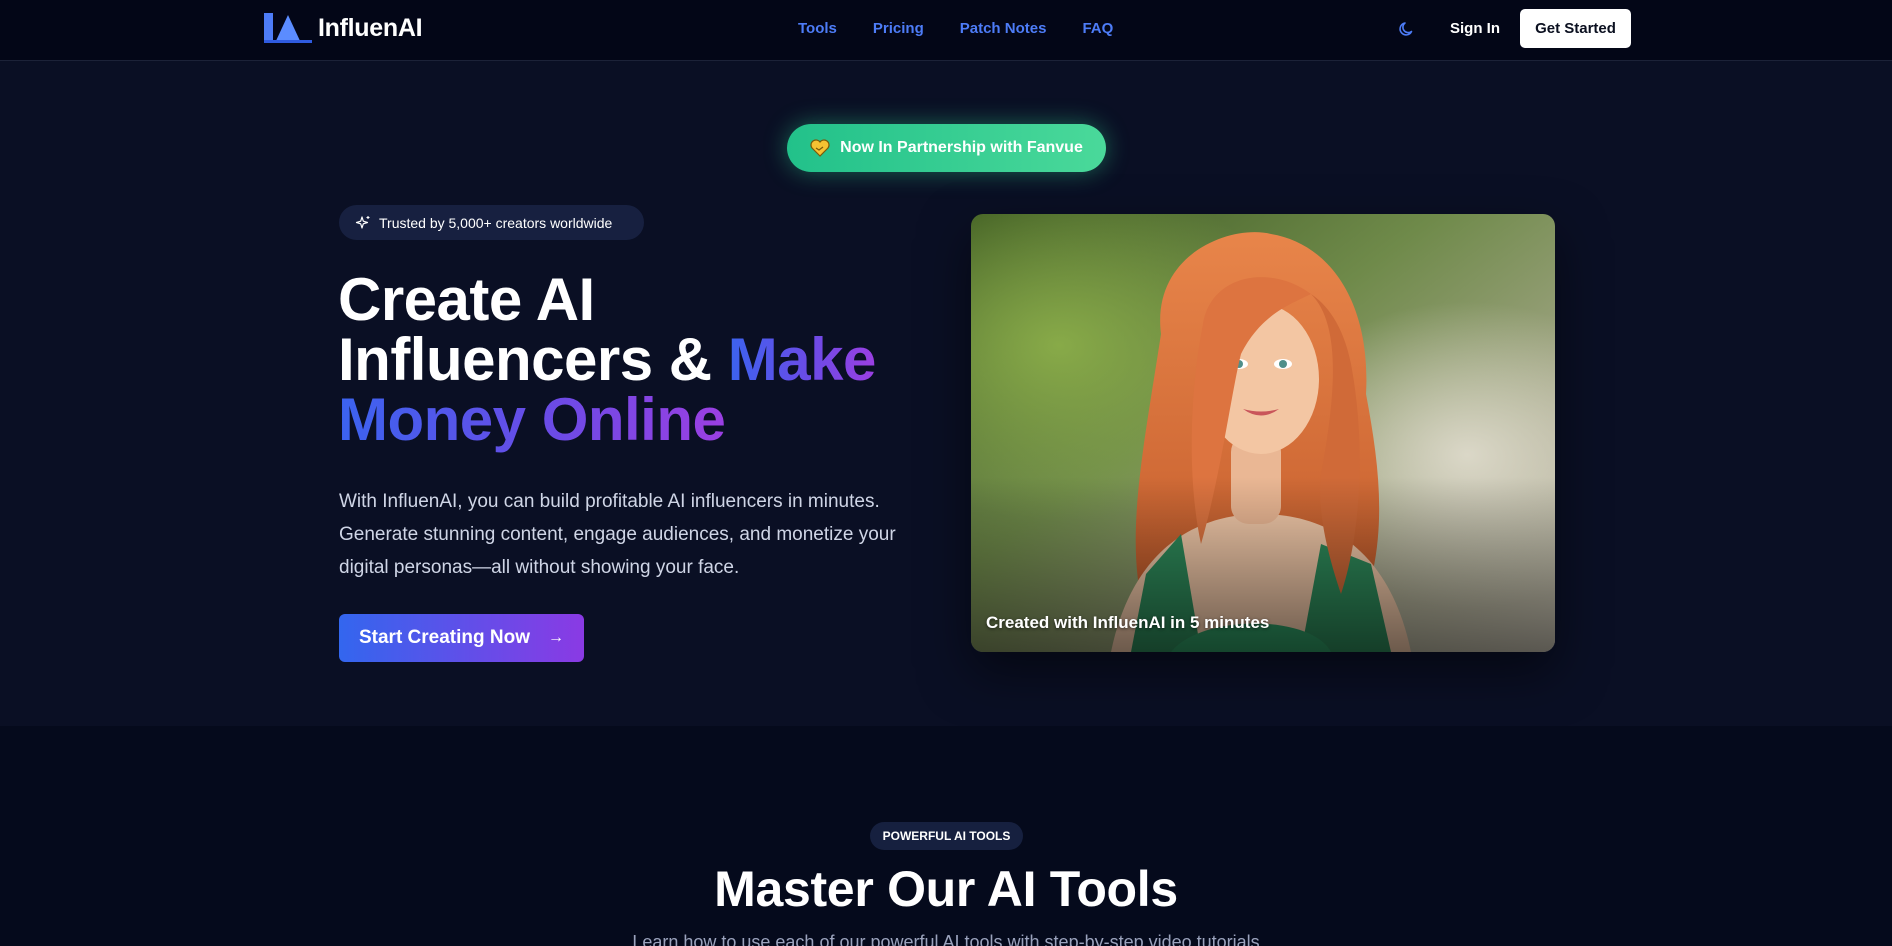 This screenshot has width=1892, height=946. What do you see at coordinates (1097, 28) in the screenshot?
I see `nav-link-faq: FAQ` at bounding box center [1097, 28].